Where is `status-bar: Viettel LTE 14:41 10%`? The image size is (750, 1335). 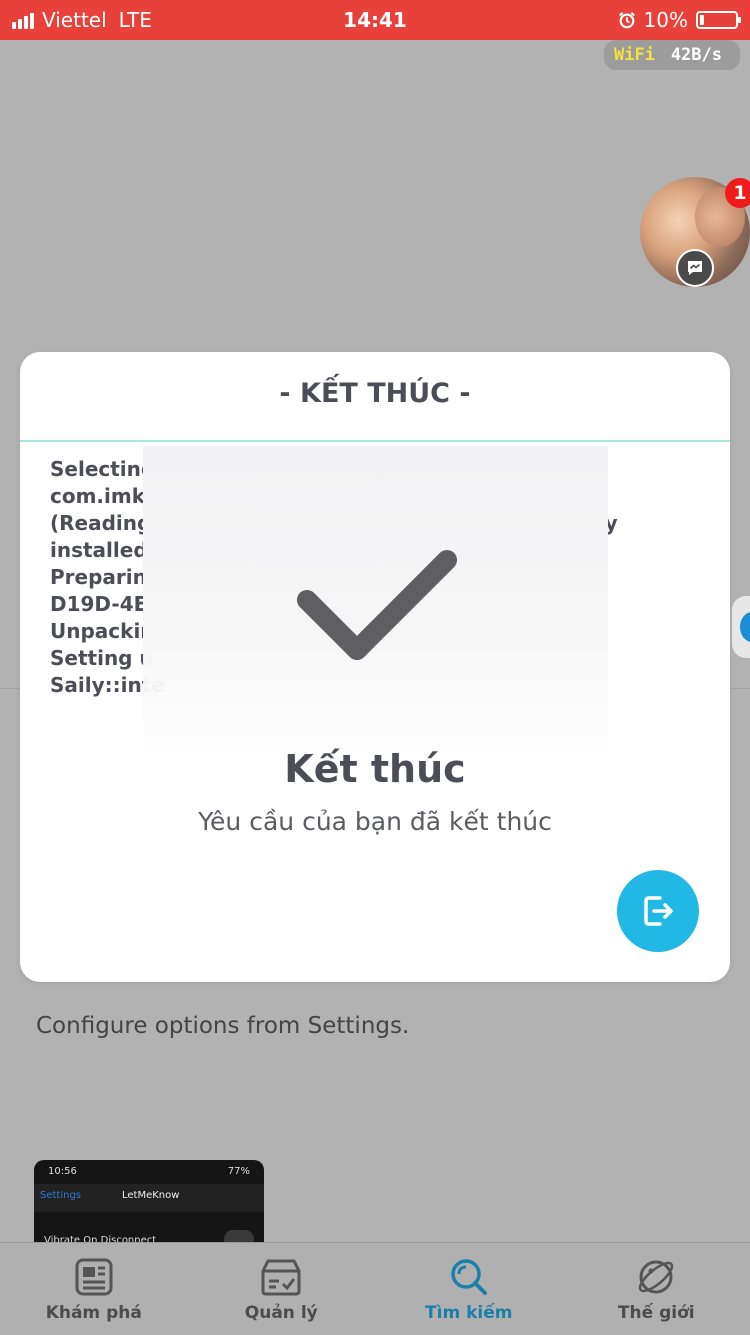
status-bar: Viettel LTE 14:41 10% is located at coordinates (375, 20).